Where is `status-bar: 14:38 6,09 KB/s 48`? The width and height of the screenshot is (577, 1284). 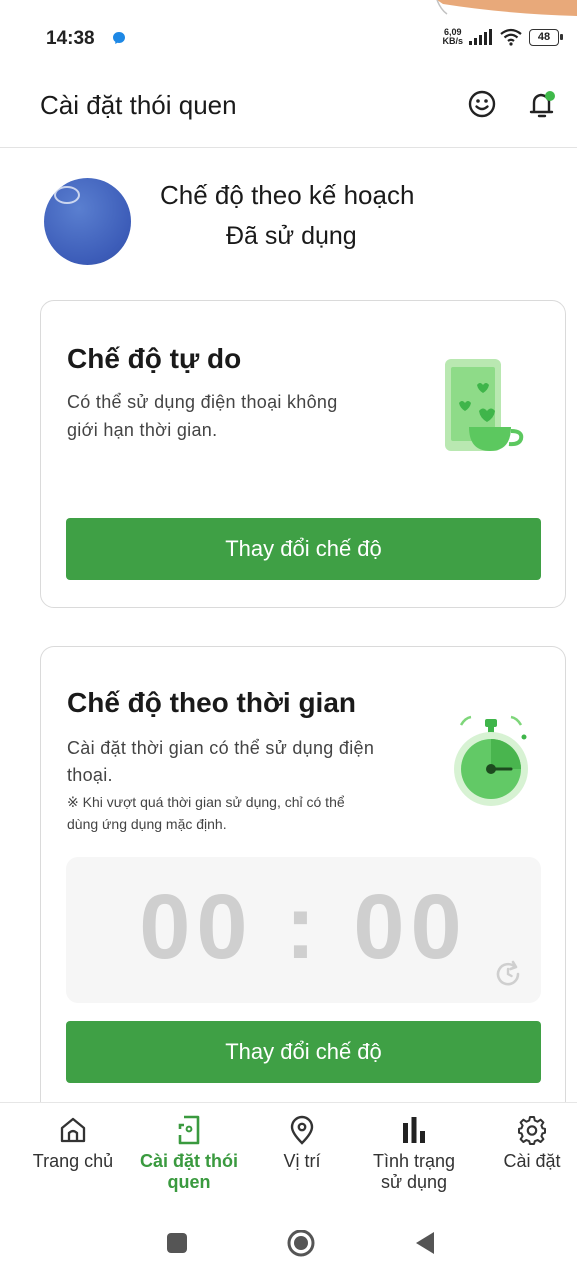 status-bar: 14:38 6,09 KB/s 48 is located at coordinates (288, 39).